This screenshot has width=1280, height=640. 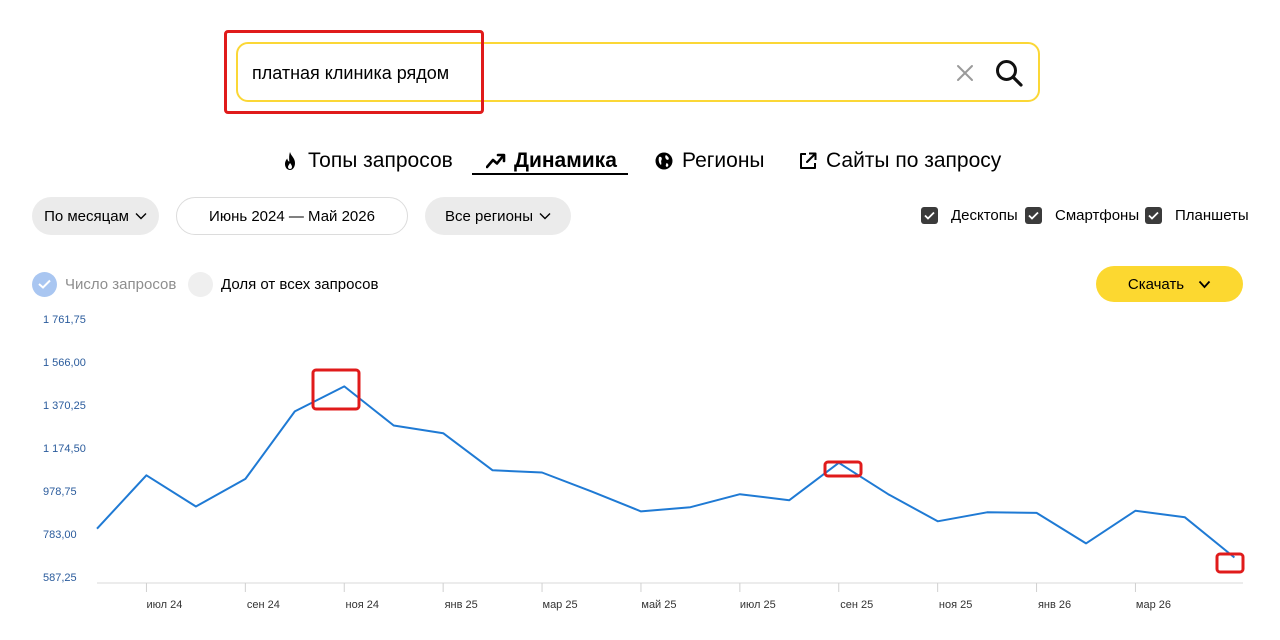 I want to click on tab-regions: Регионы, so click(x=709, y=161).